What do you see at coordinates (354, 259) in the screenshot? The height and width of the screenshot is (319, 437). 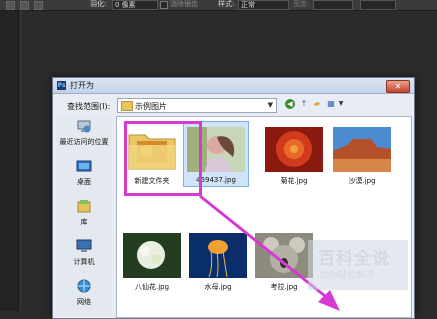 I see `watermark-title: 百科全说` at bounding box center [354, 259].